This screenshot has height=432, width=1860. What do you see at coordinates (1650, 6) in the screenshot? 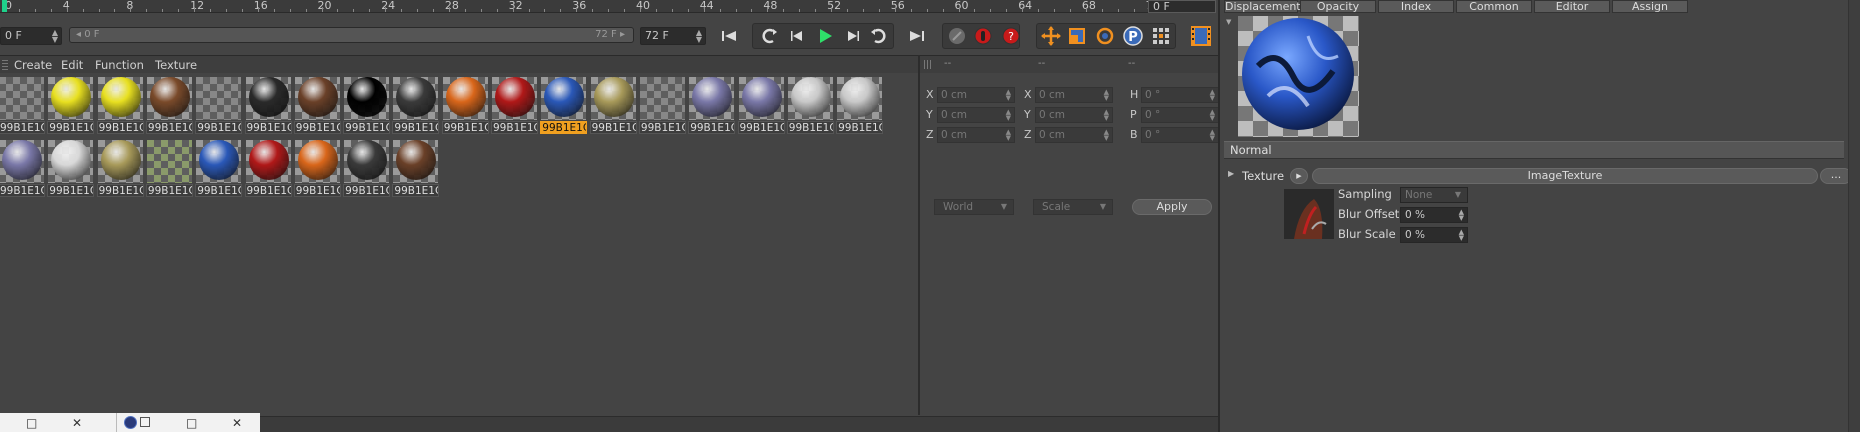
I see `tab-assign: Assign` at bounding box center [1650, 6].